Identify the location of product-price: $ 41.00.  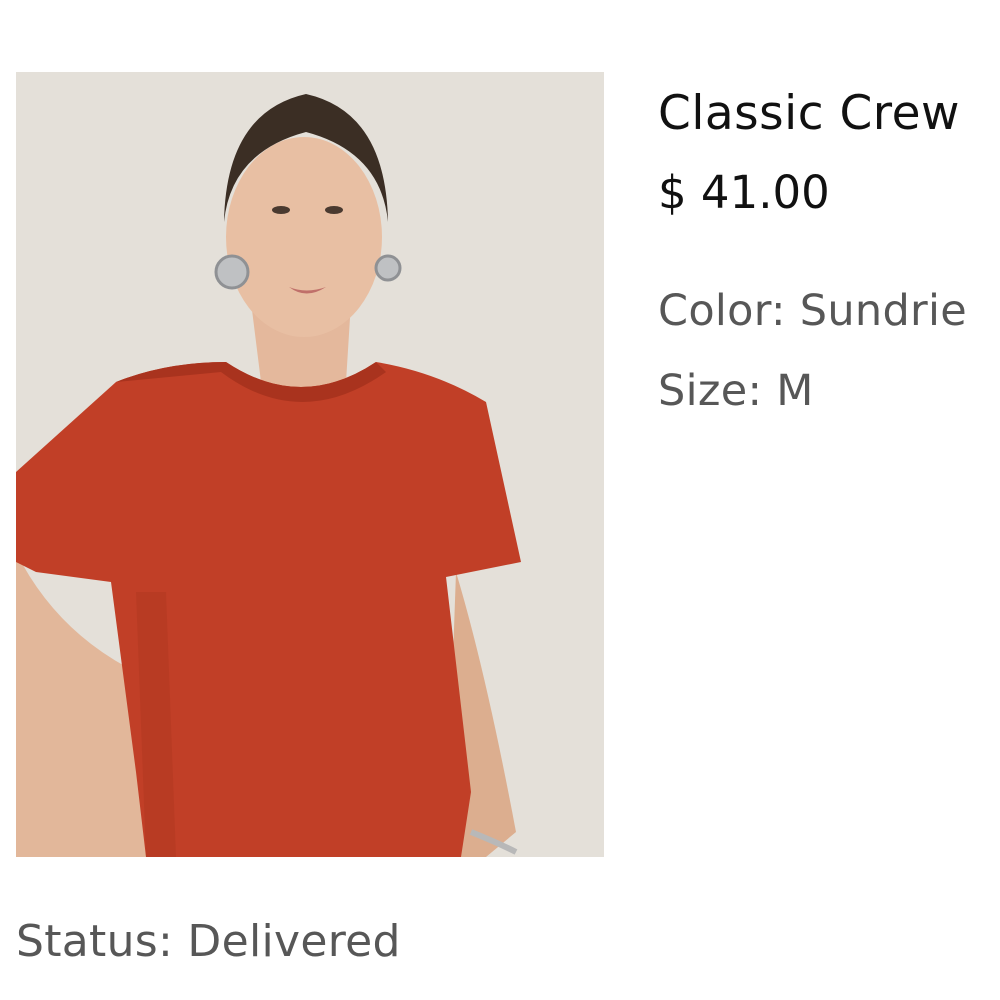
(744, 192).